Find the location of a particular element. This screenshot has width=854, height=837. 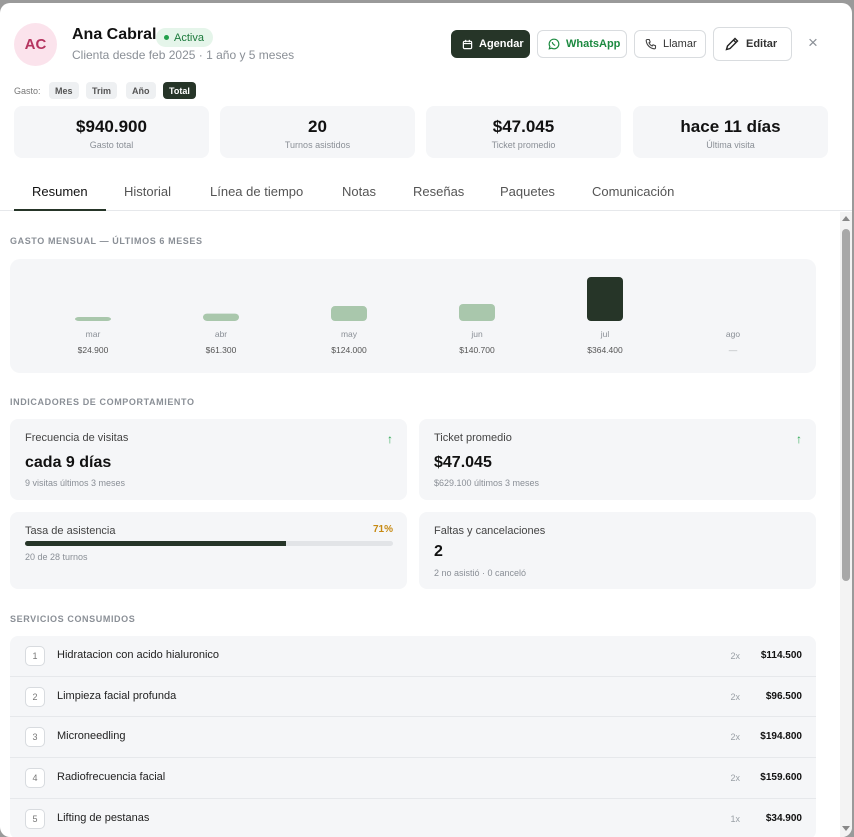

llamar-button: Llamar is located at coordinates (670, 44).